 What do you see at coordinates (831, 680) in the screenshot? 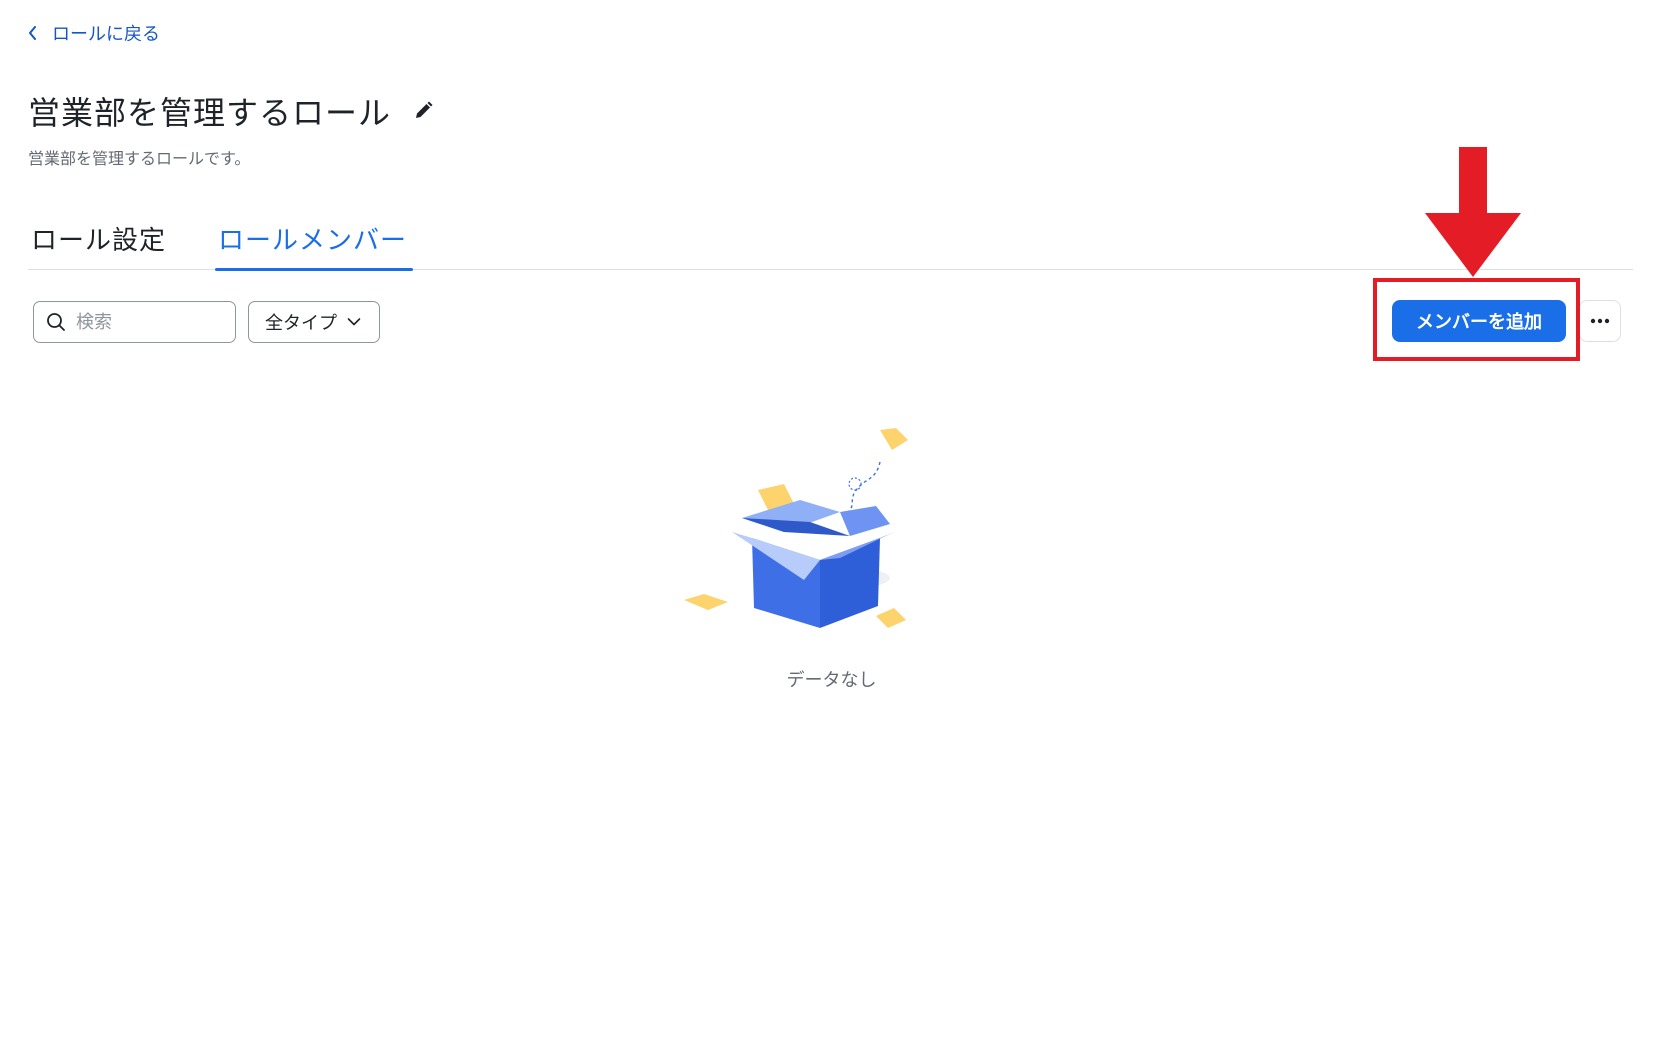
I see `empty-state-text: データなし` at bounding box center [831, 680].